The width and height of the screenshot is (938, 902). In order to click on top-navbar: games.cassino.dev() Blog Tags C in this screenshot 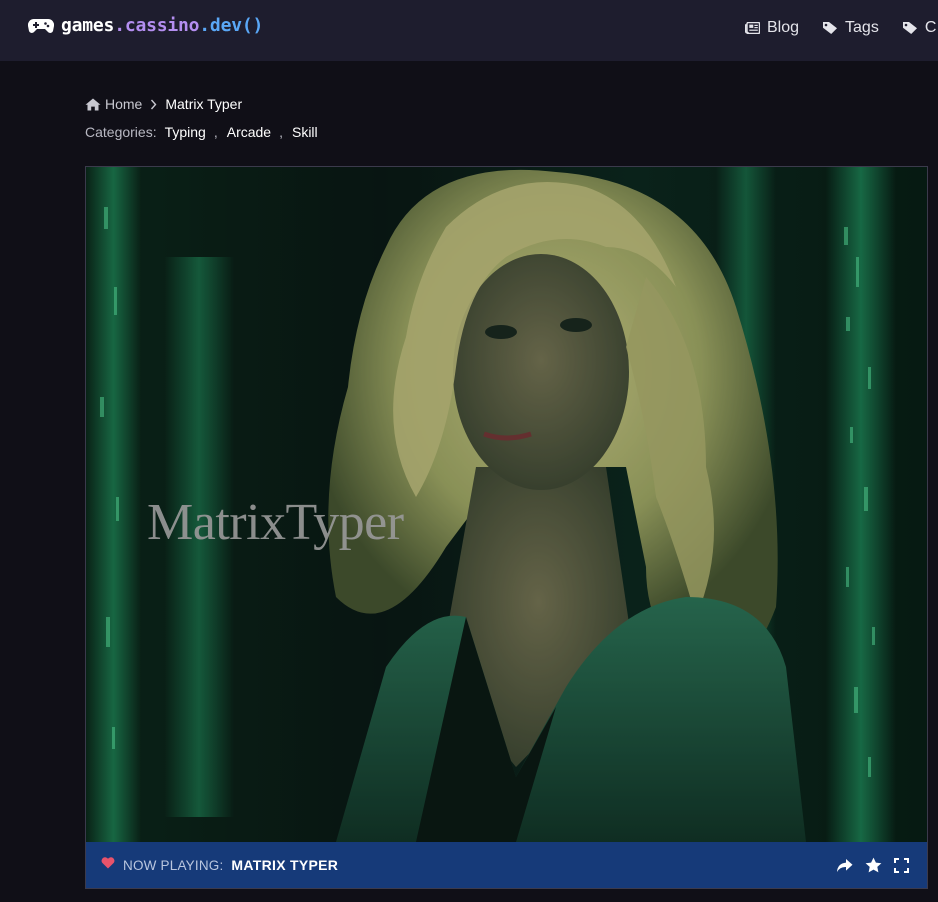, I will do `click(469, 30)`.